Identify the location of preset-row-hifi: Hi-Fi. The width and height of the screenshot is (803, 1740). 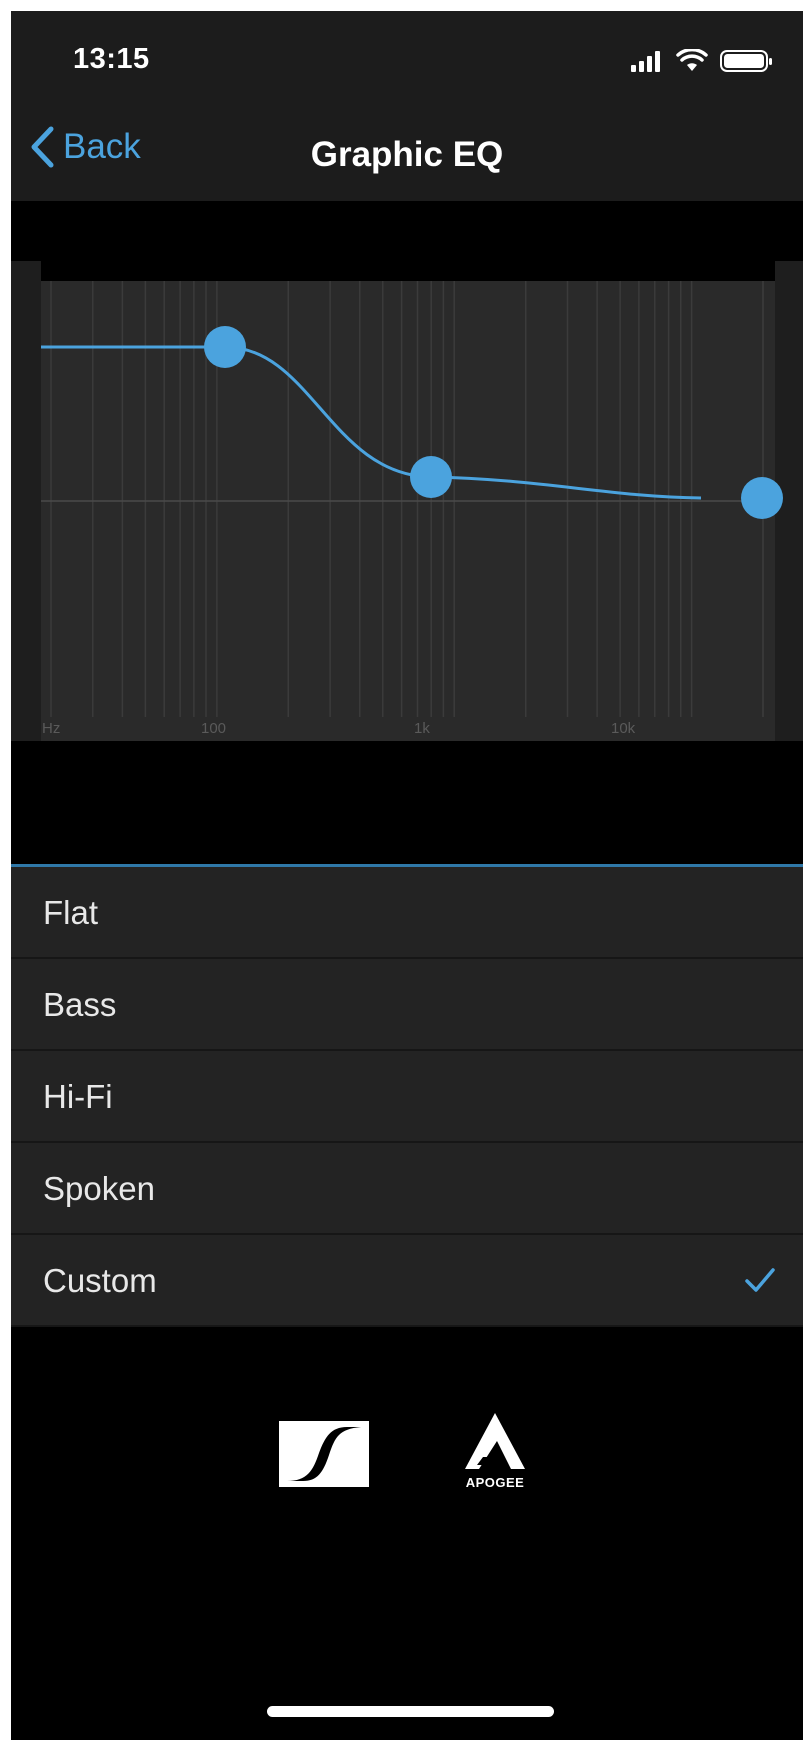
(407, 1097).